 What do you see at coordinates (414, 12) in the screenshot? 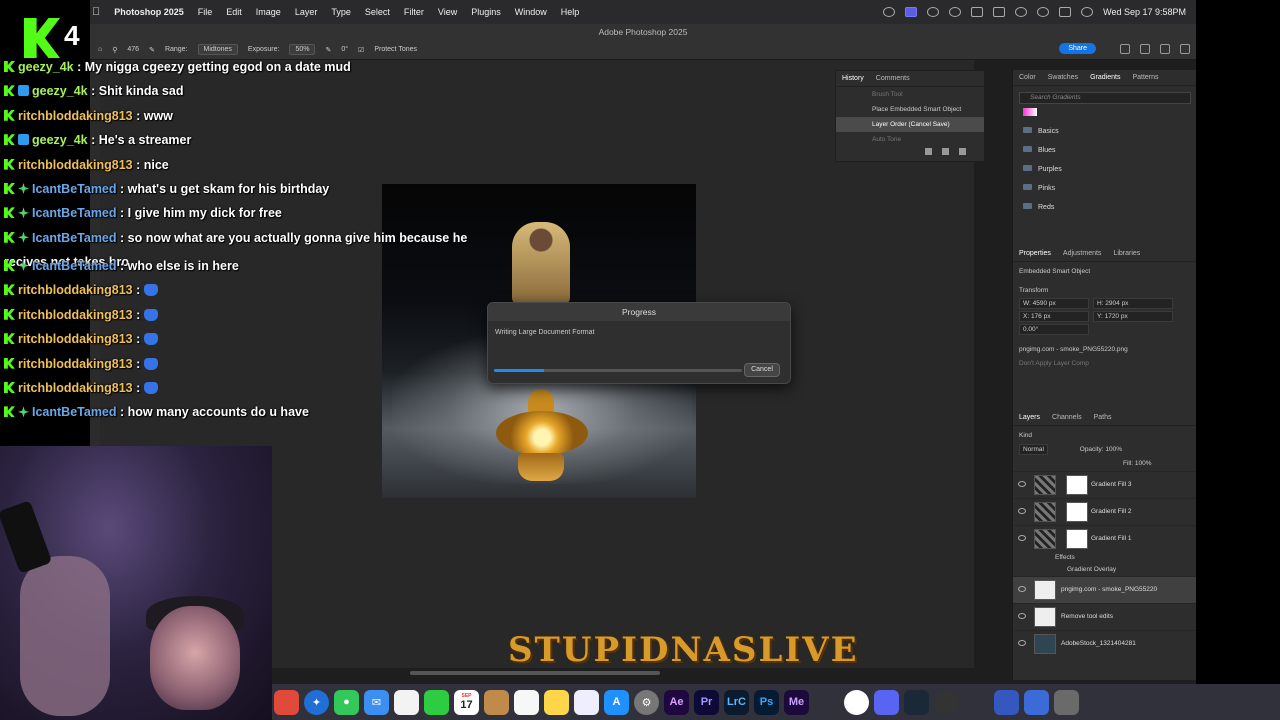
I see `menu-filter: Filter` at bounding box center [414, 12].